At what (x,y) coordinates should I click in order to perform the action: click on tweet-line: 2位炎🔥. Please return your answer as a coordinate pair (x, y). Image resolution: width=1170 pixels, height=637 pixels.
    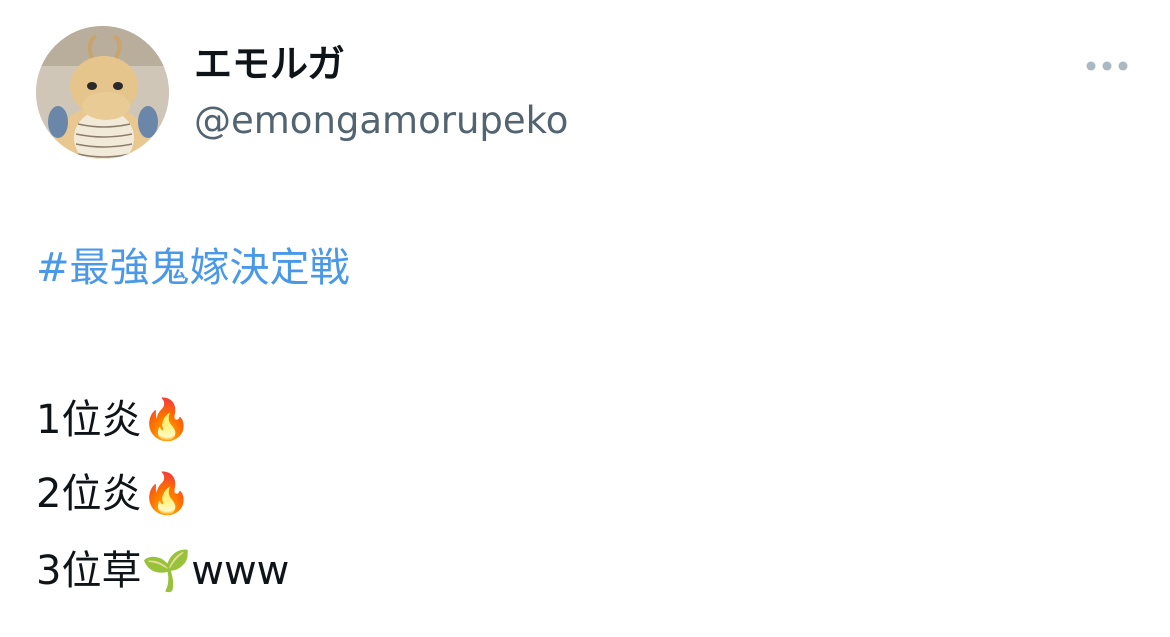
    Looking at the image, I should click on (114, 494).